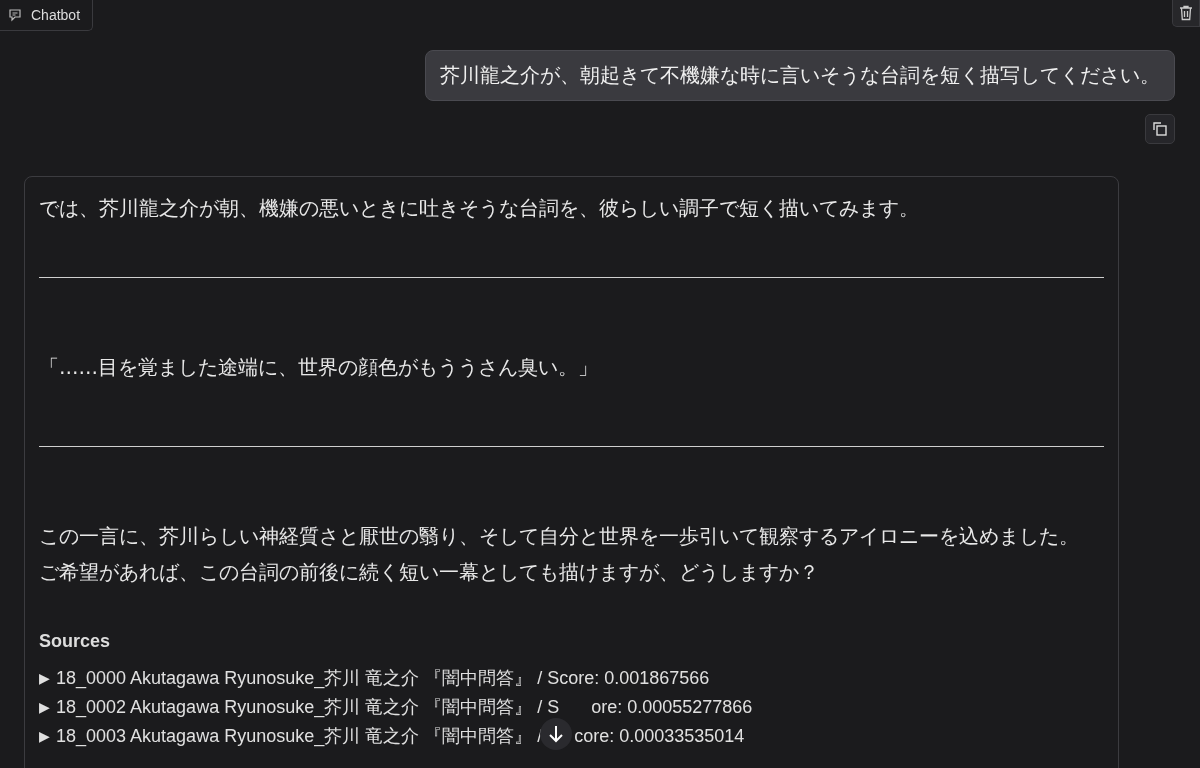  I want to click on scroll-down-button, so click(556, 734).